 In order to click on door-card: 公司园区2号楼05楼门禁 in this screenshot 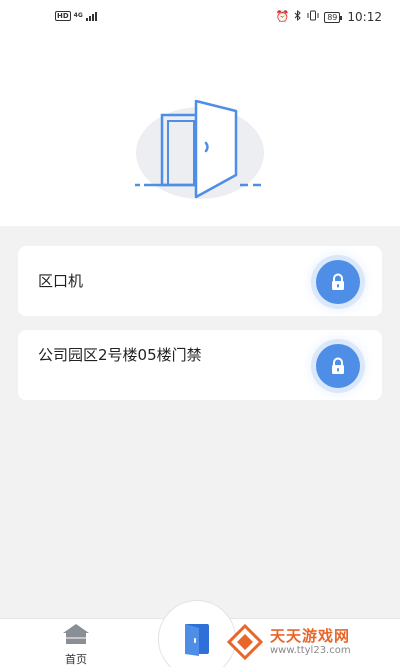, I will do `click(200, 365)`.